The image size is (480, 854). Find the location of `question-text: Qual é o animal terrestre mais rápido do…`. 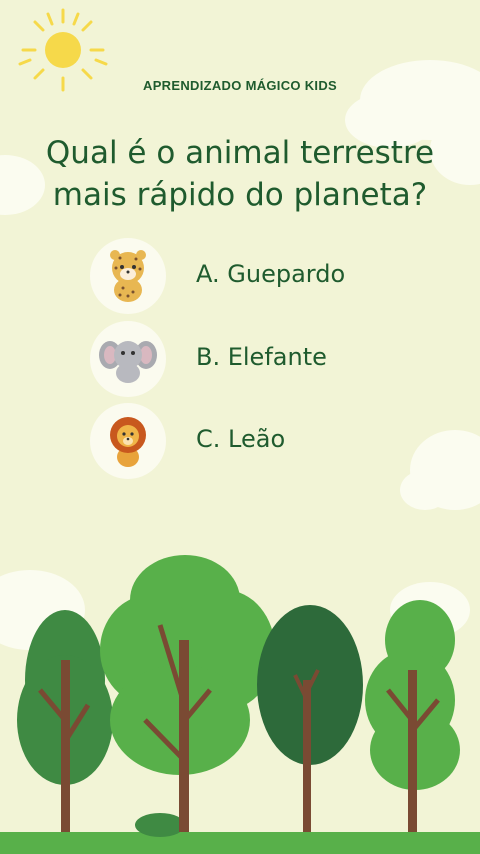

question-text: Qual é o animal terrestre mais rápido do… is located at coordinates (240, 174).